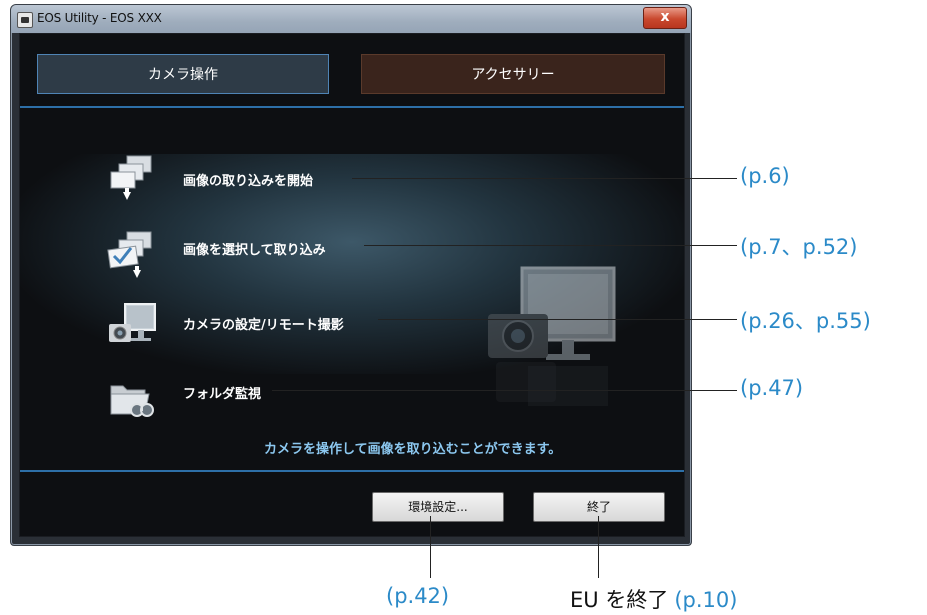  I want to click on divider-top, so click(352, 107).